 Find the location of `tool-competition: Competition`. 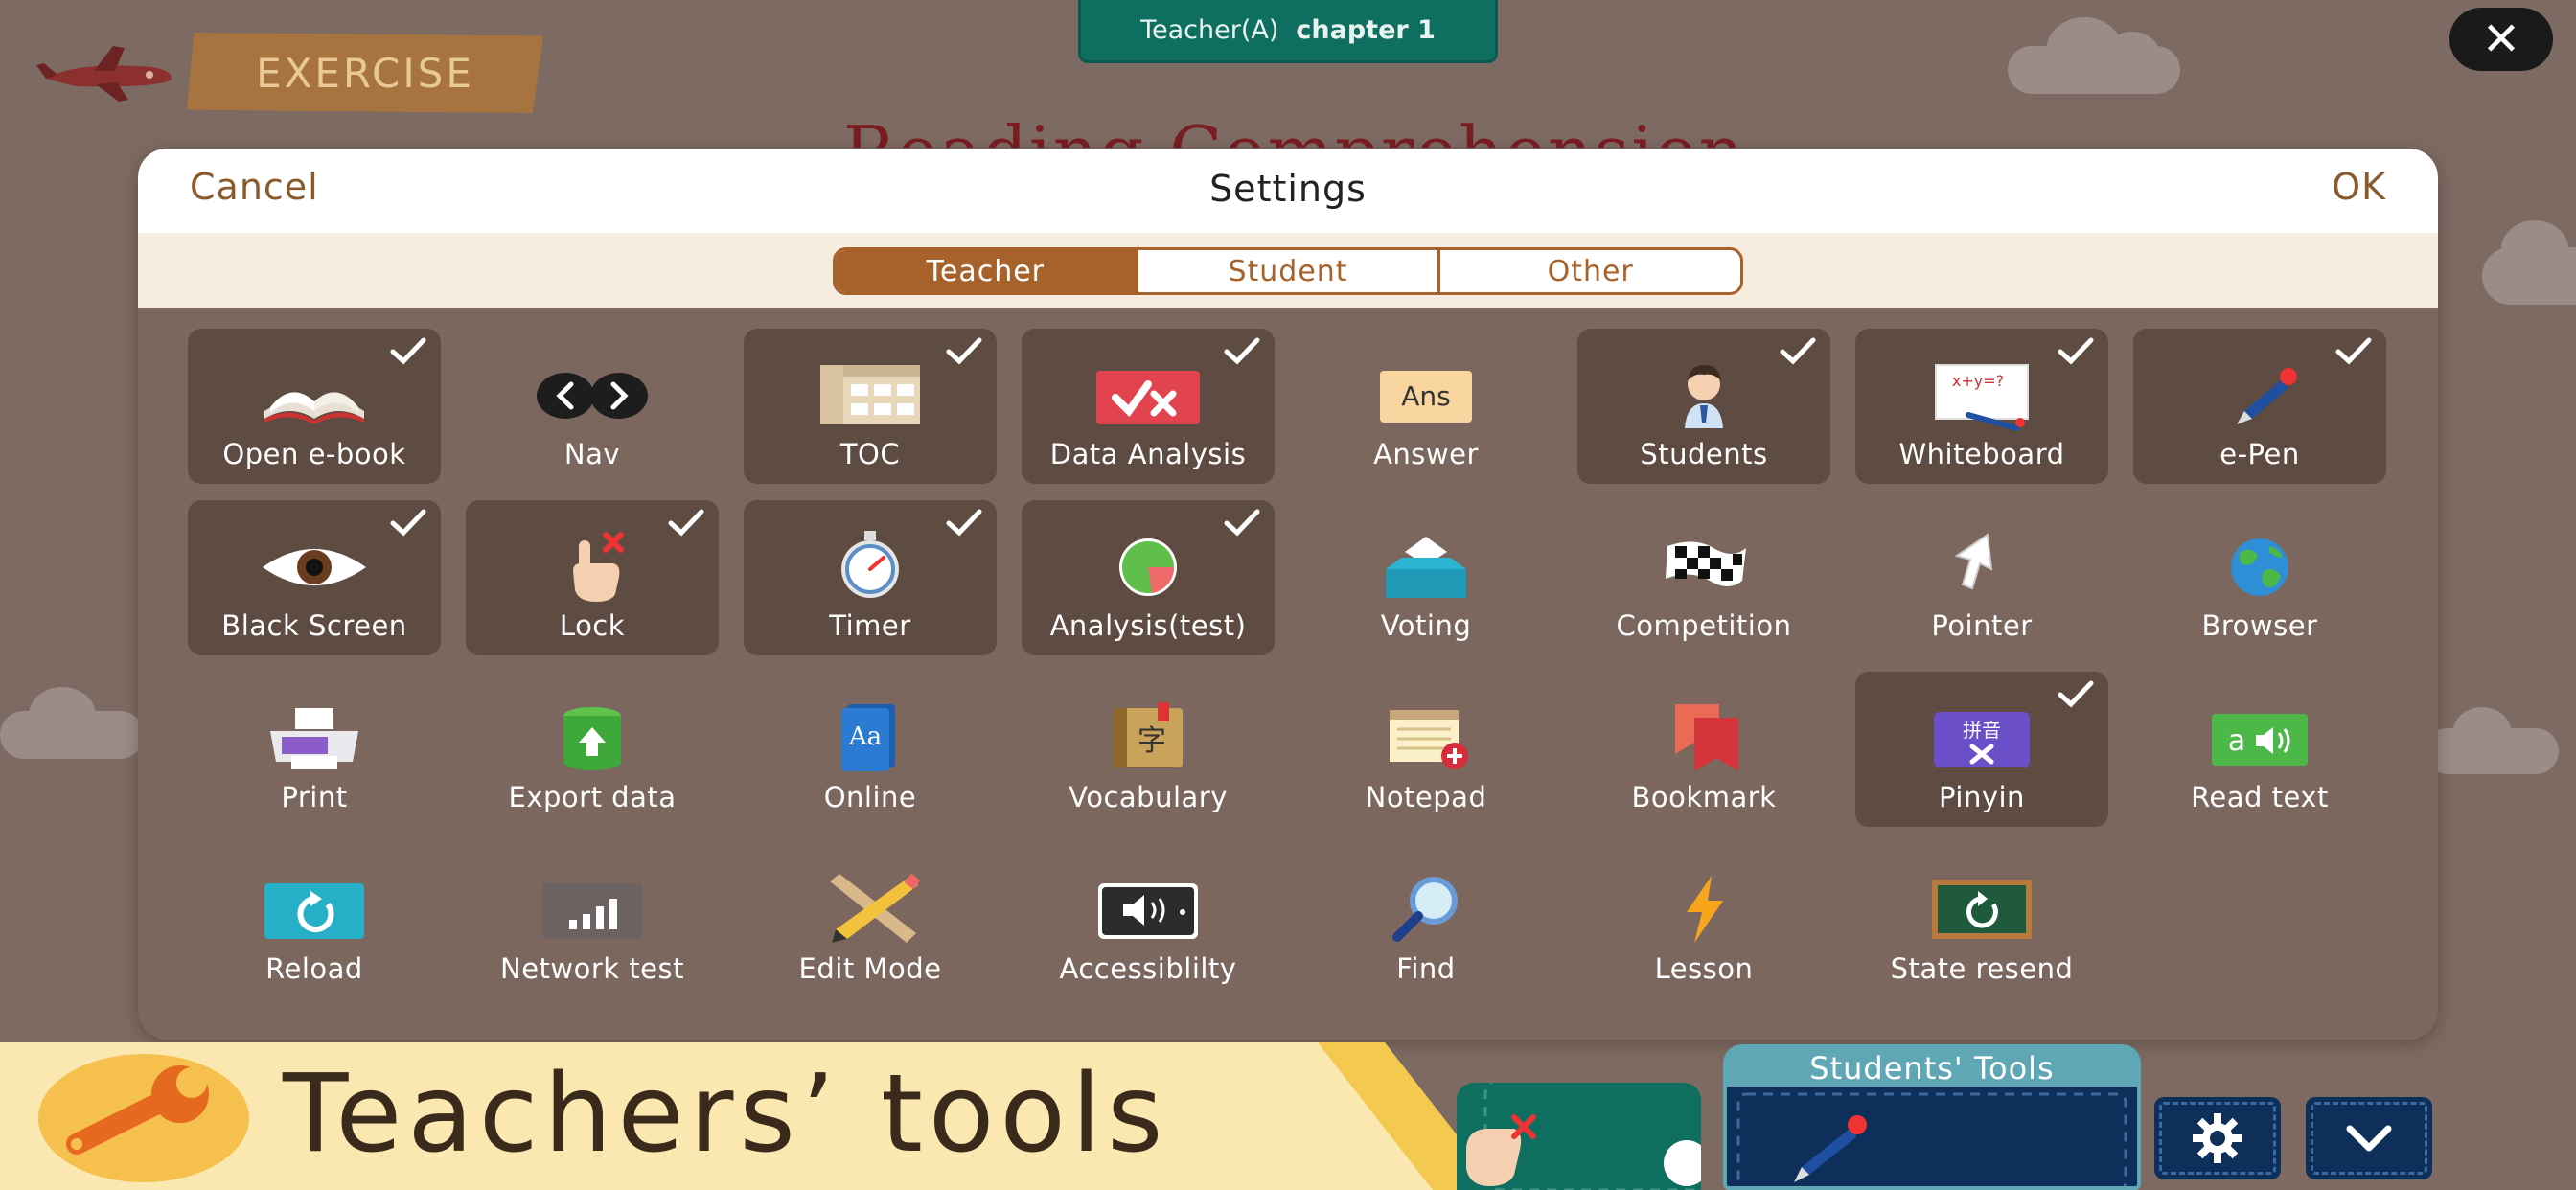

tool-competition: Competition is located at coordinates (1703, 577).